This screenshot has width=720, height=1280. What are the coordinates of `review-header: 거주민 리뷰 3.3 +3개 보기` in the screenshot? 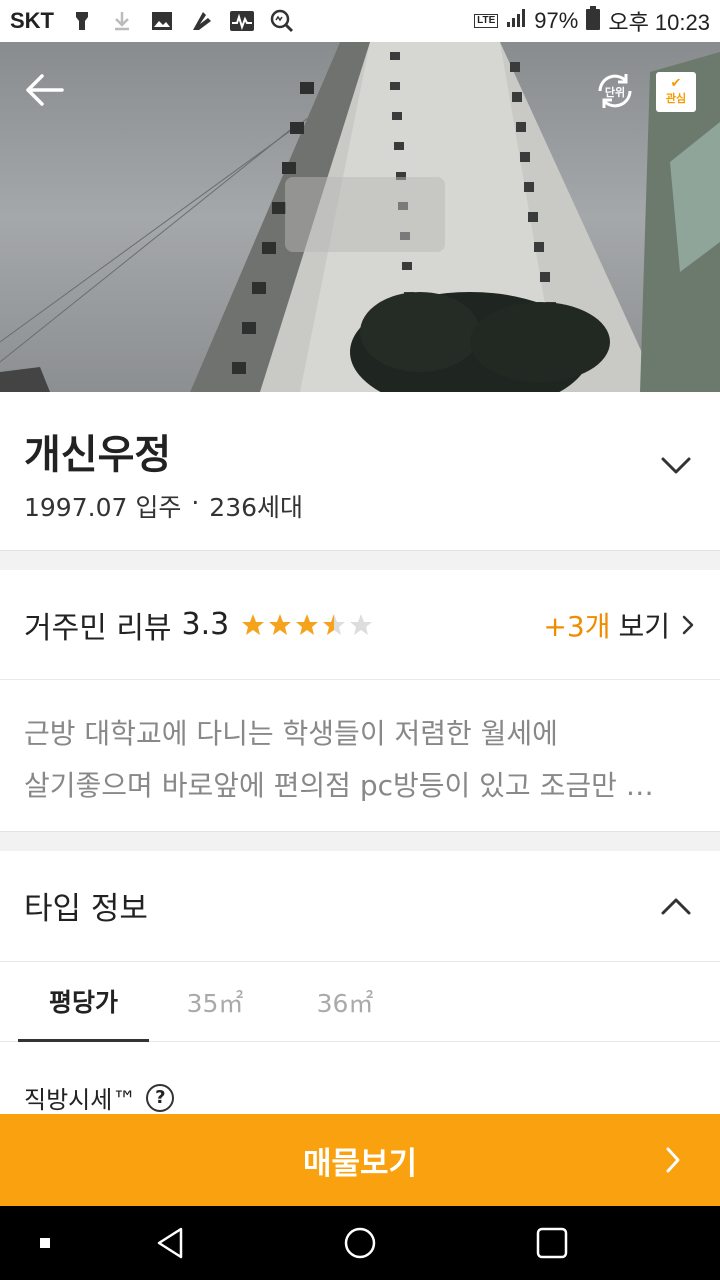 It's located at (360, 625).